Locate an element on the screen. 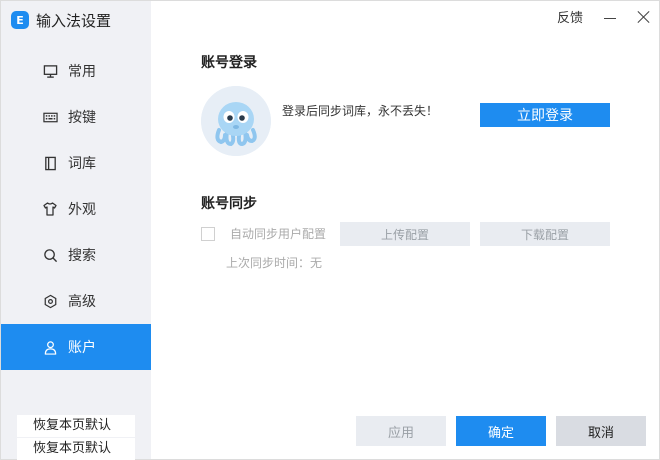  sidebar-item-label: 高级 is located at coordinates (82, 302).